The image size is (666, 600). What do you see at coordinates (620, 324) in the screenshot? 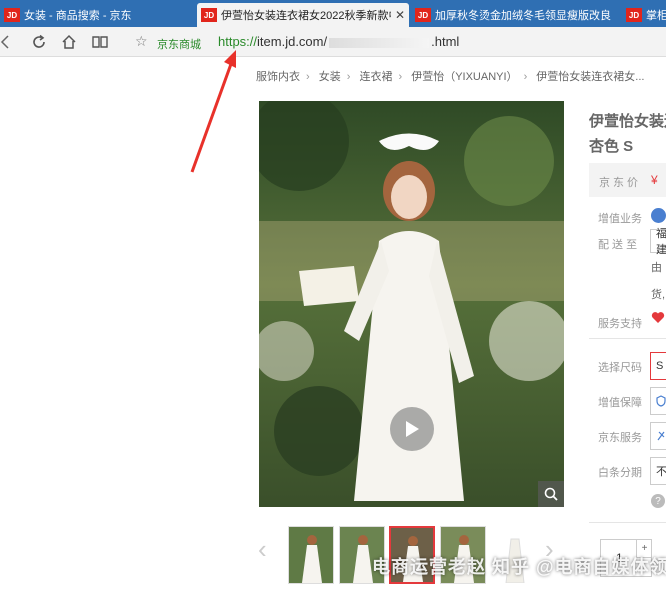
I see `service-support-label: 服务支持` at bounding box center [620, 324].